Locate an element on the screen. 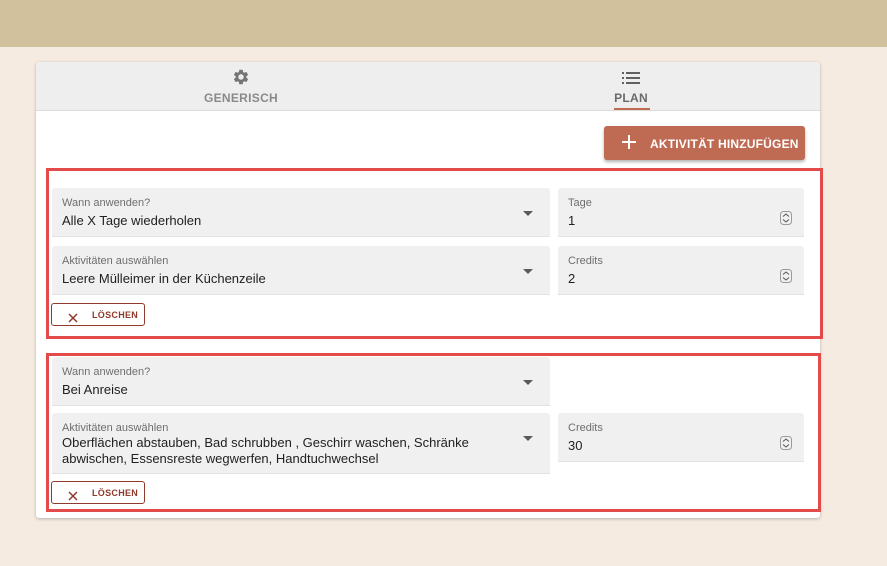 The image size is (887, 566). add-activity-button: AKTIVITÄT HINZUFÜGEN is located at coordinates (704, 143).